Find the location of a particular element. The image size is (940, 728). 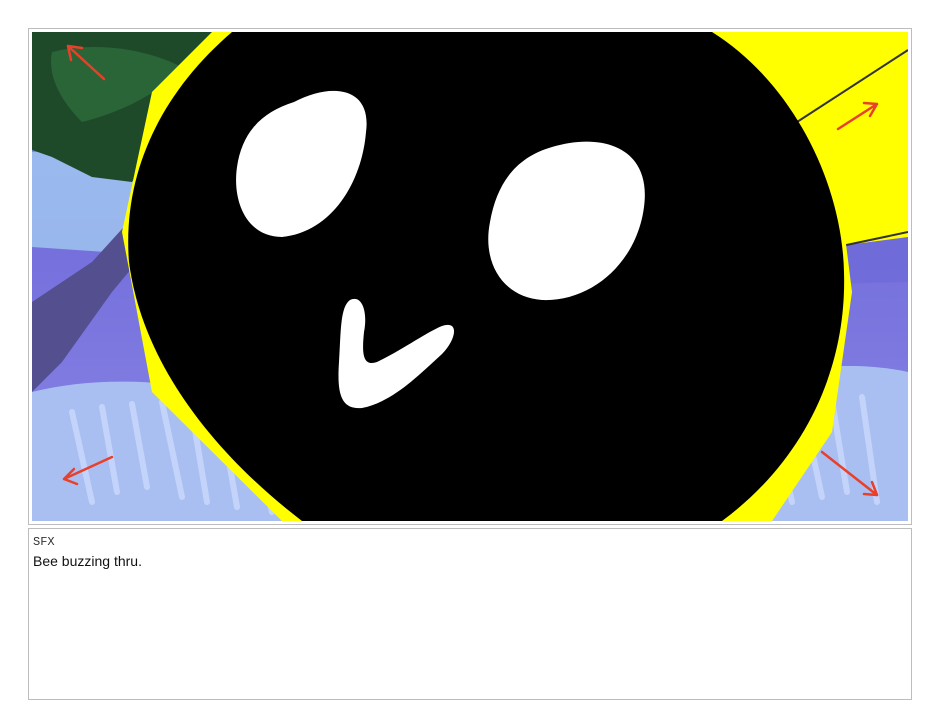

notes-text: Bee buzzing thru. is located at coordinates (87, 561).